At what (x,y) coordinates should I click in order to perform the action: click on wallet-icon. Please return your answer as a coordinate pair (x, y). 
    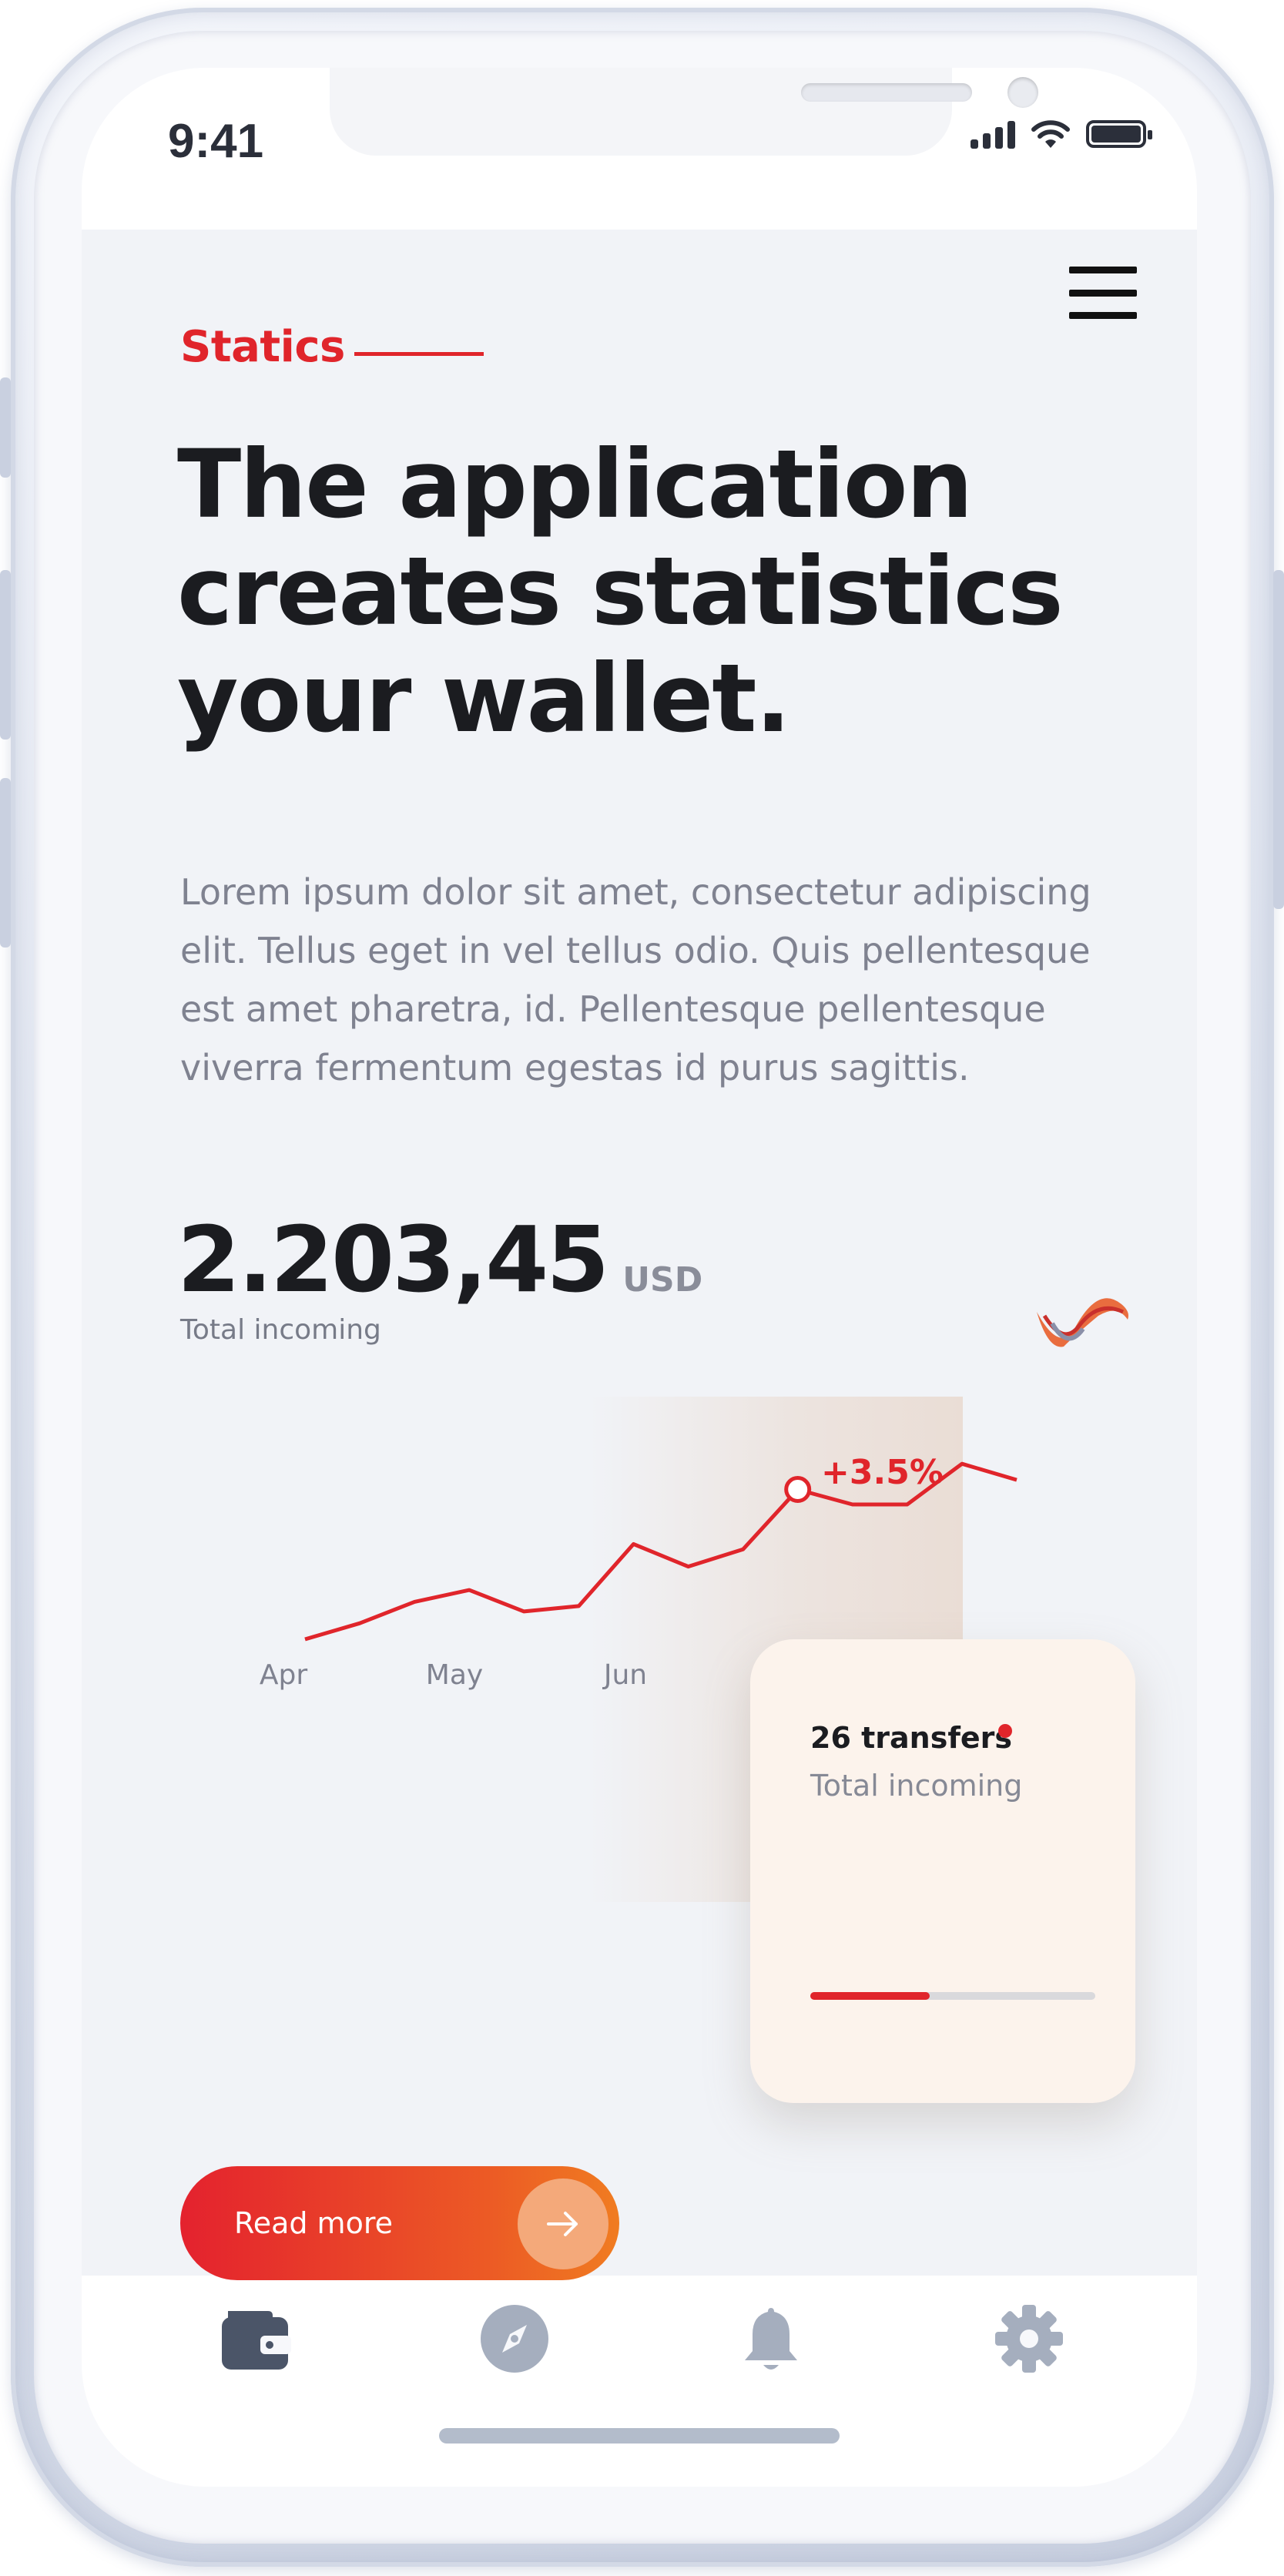
    Looking at the image, I should click on (256, 2340).